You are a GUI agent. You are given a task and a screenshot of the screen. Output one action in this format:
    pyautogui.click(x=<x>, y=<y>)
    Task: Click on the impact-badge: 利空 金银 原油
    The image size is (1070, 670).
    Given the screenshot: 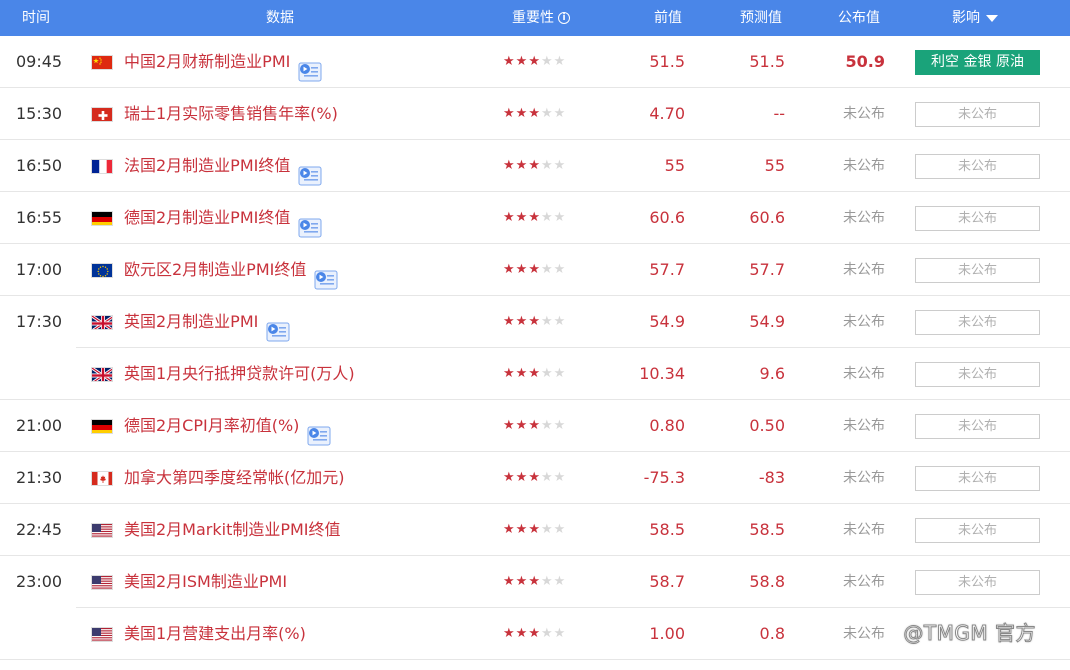 What is the action you would take?
    pyautogui.click(x=977, y=62)
    